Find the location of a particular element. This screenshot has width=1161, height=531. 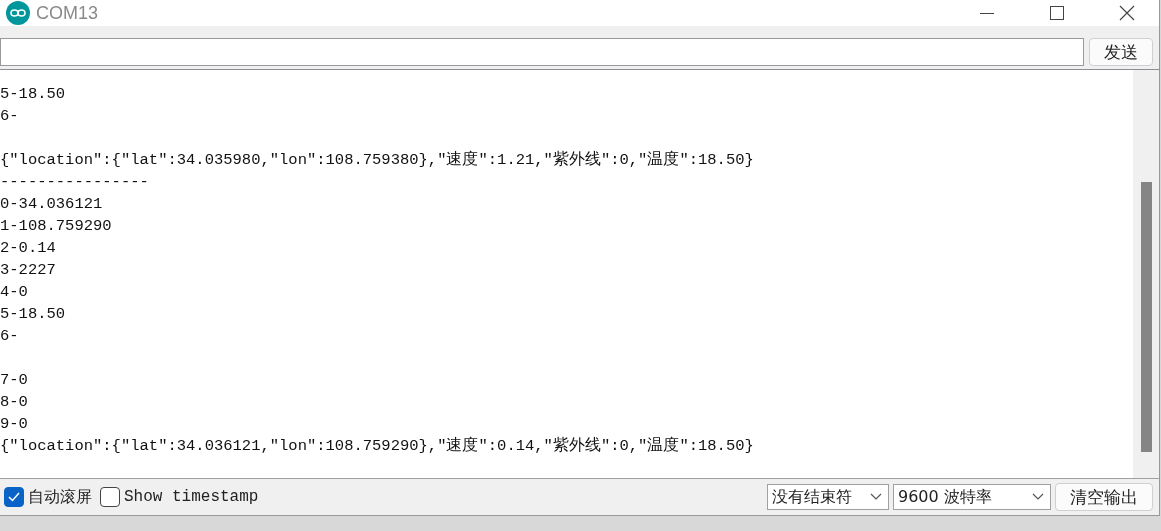

output-line: 9-0 is located at coordinates (14, 424).